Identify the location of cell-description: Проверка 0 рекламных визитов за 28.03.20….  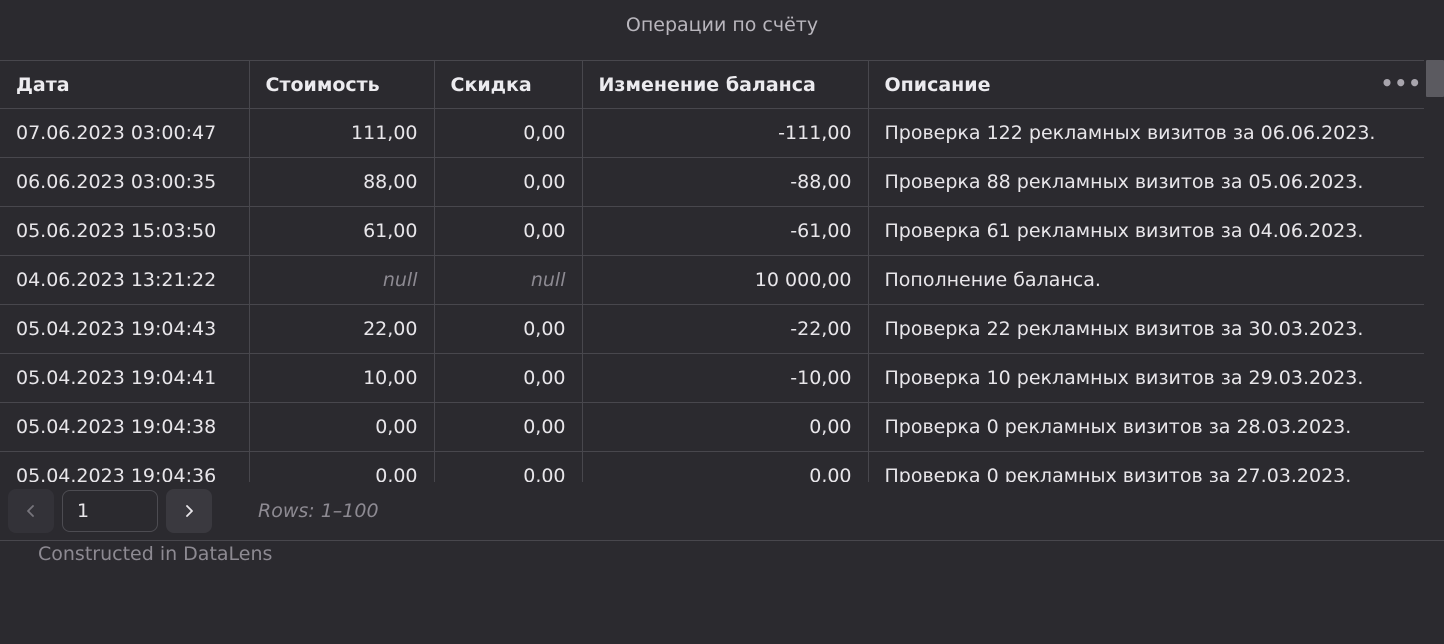
(1146, 427).